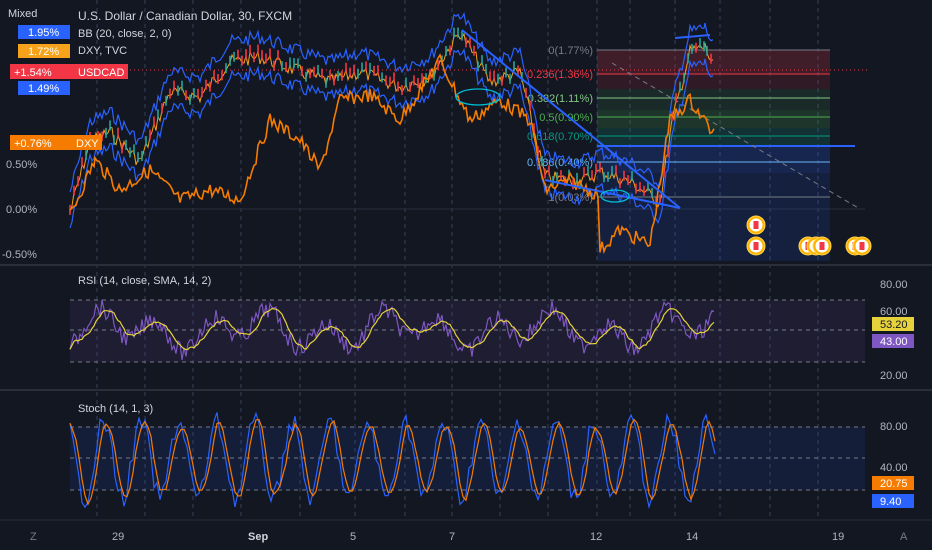 The image size is (932, 550). Describe the element at coordinates (21, 165) in the screenshot. I see `axis-label-main: 0.50%` at that location.